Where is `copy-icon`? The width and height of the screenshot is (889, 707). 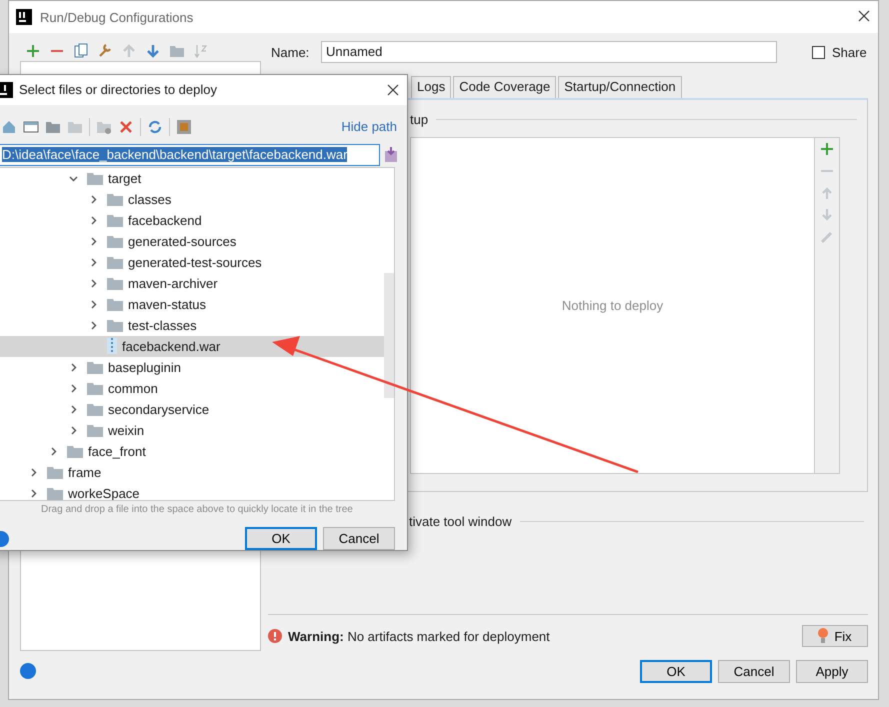 copy-icon is located at coordinates (81, 51).